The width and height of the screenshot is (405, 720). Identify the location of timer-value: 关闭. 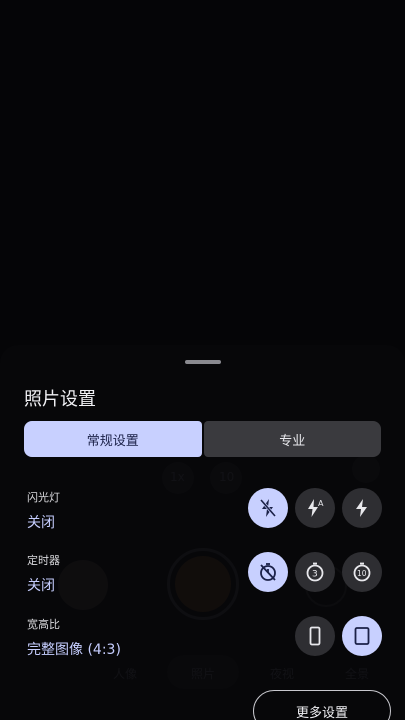
(41, 586).